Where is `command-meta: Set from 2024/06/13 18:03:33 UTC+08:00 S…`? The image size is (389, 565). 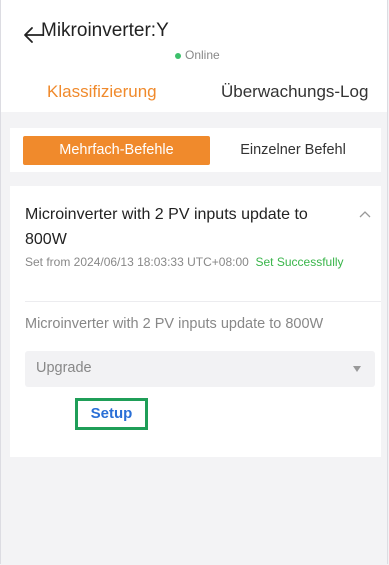 command-meta: Set from 2024/06/13 18:03:33 UTC+08:00 S… is located at coordinates (190, 262).